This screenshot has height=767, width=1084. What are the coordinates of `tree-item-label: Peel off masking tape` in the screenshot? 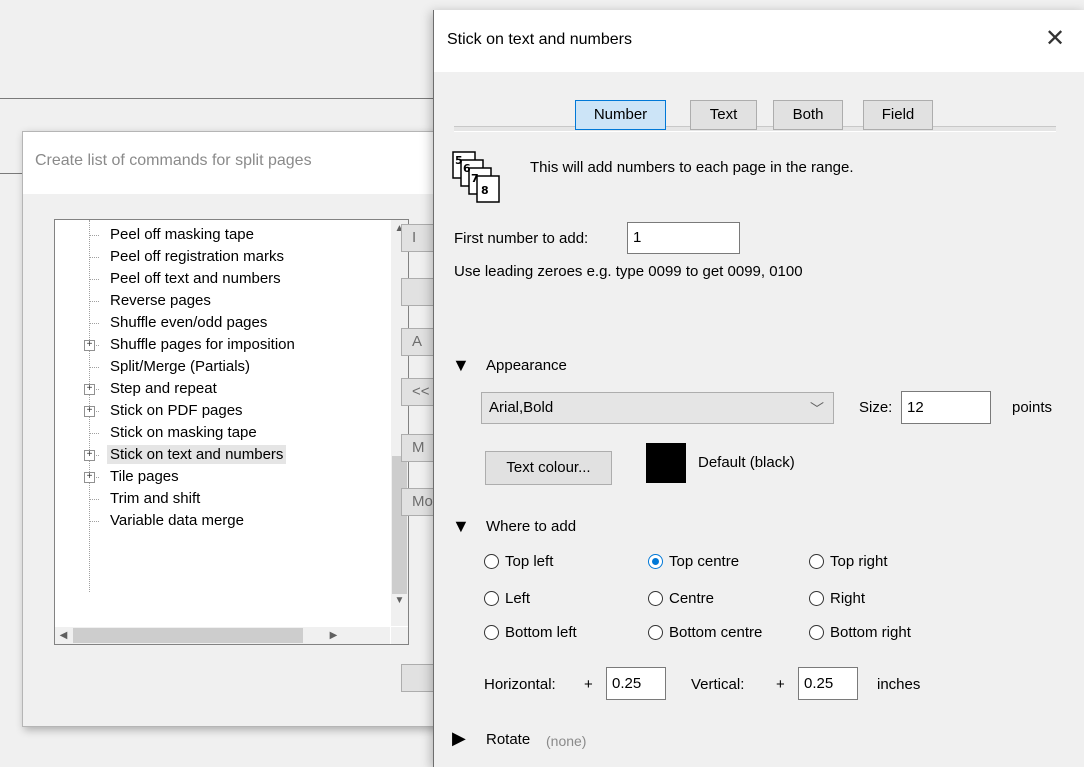 It's located at (182, 234).